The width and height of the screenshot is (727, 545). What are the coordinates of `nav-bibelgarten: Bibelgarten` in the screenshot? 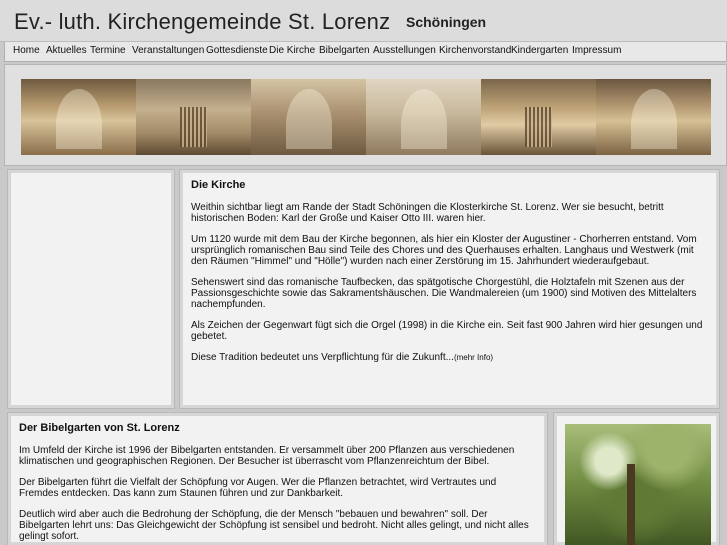 It's located at (344, 50).